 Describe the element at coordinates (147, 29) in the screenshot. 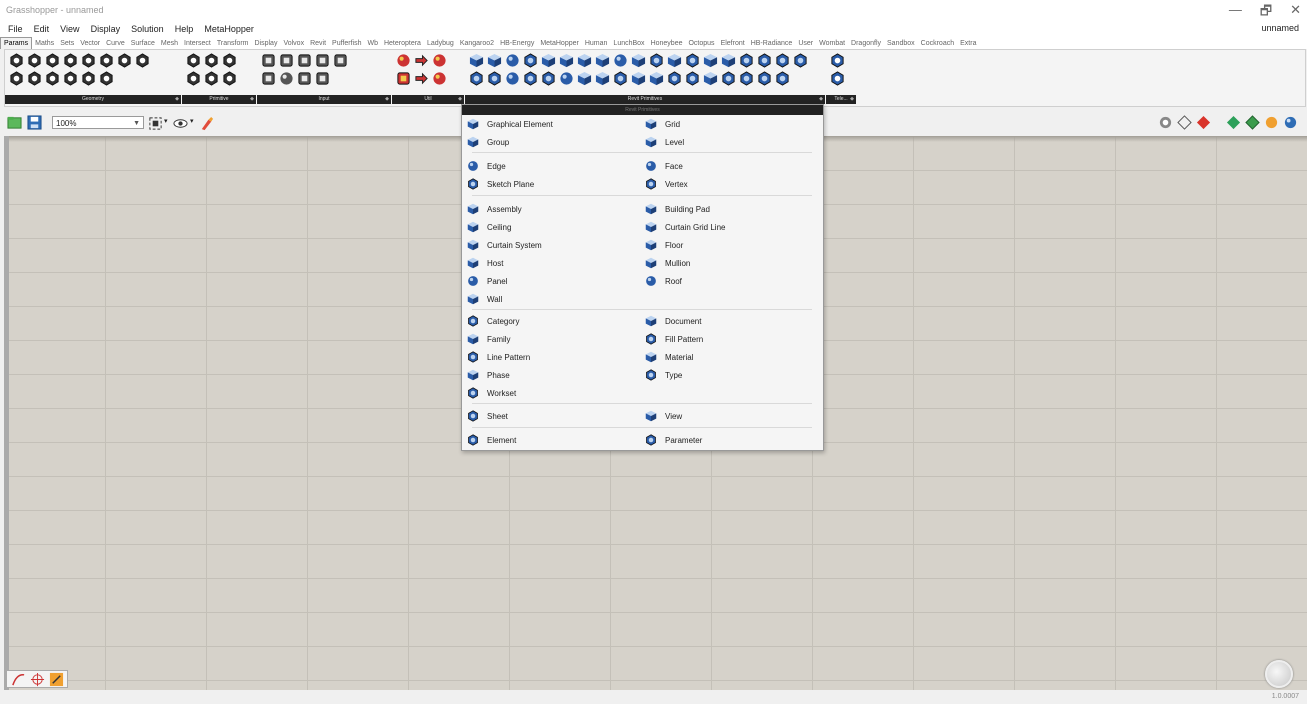

I see `menu-solution: Solution` at that location.